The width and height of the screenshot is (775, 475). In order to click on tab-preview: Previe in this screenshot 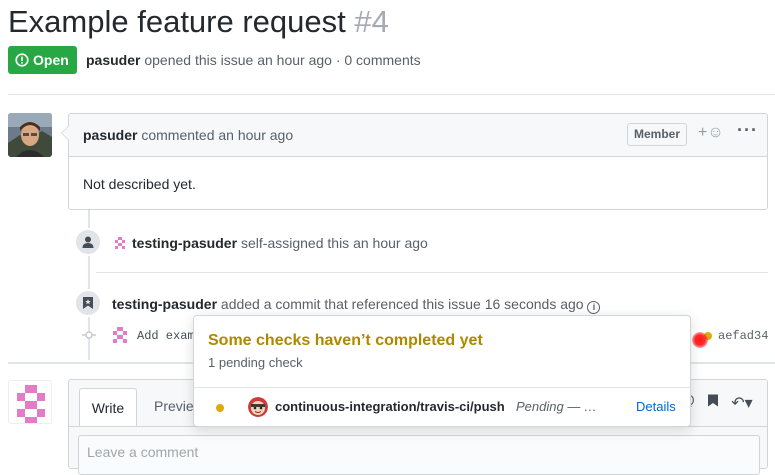, I will do `click(174, 406)`.